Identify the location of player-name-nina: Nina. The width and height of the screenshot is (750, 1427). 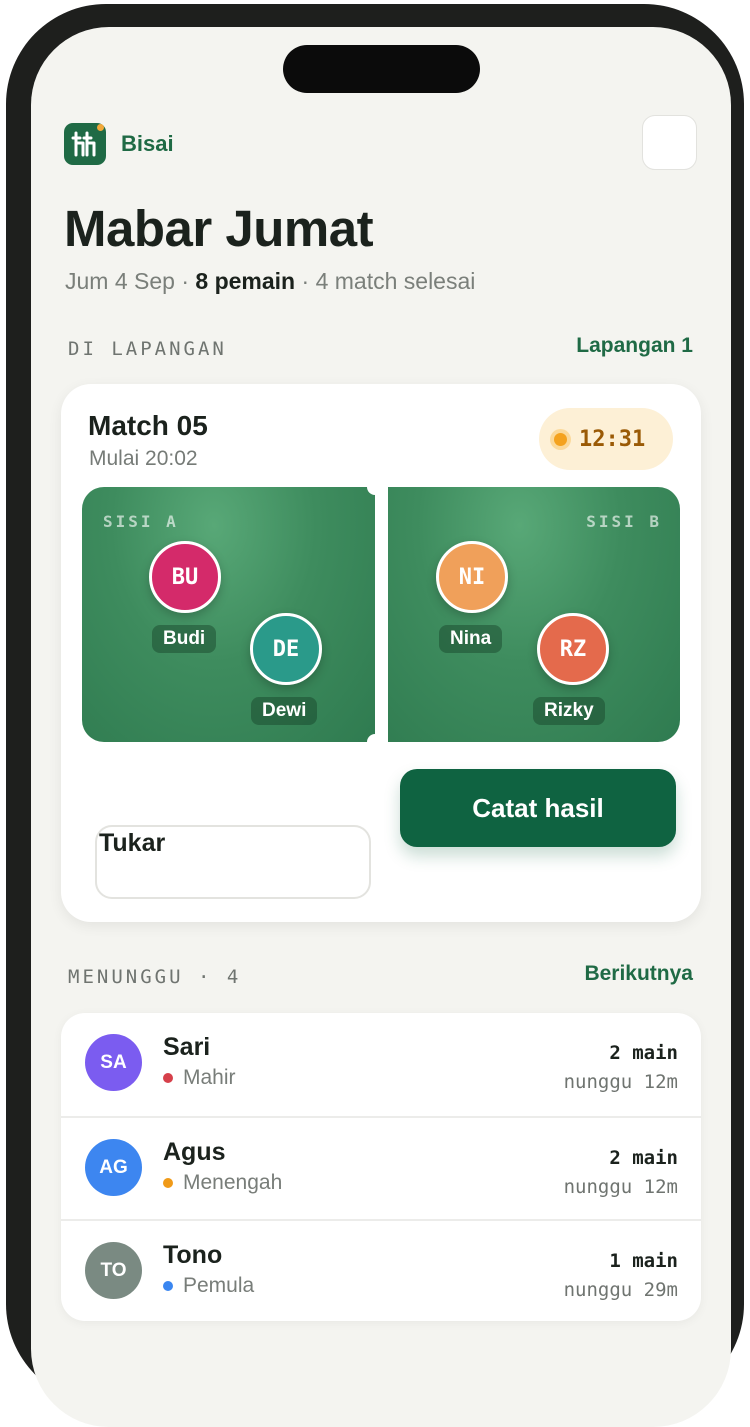
(471, 639).